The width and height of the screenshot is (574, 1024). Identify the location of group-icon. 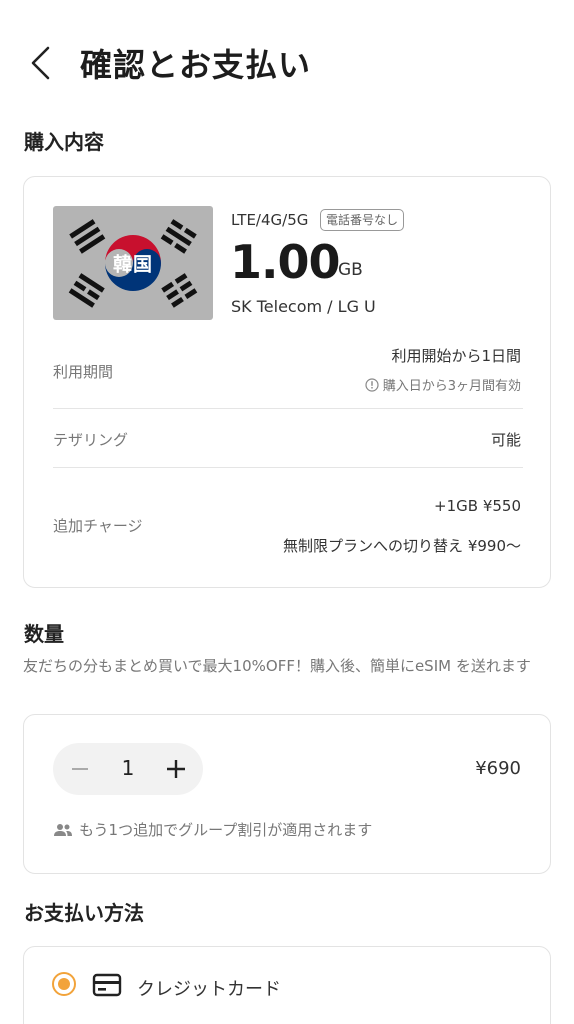
(63, 829).